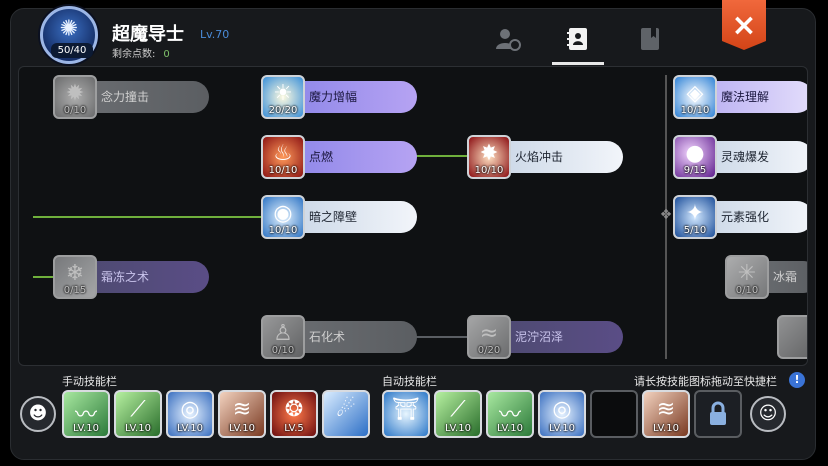 The height and width of the screenshot is (466, 828). I want to click on slot-level: LV.5, so click(294, 428).